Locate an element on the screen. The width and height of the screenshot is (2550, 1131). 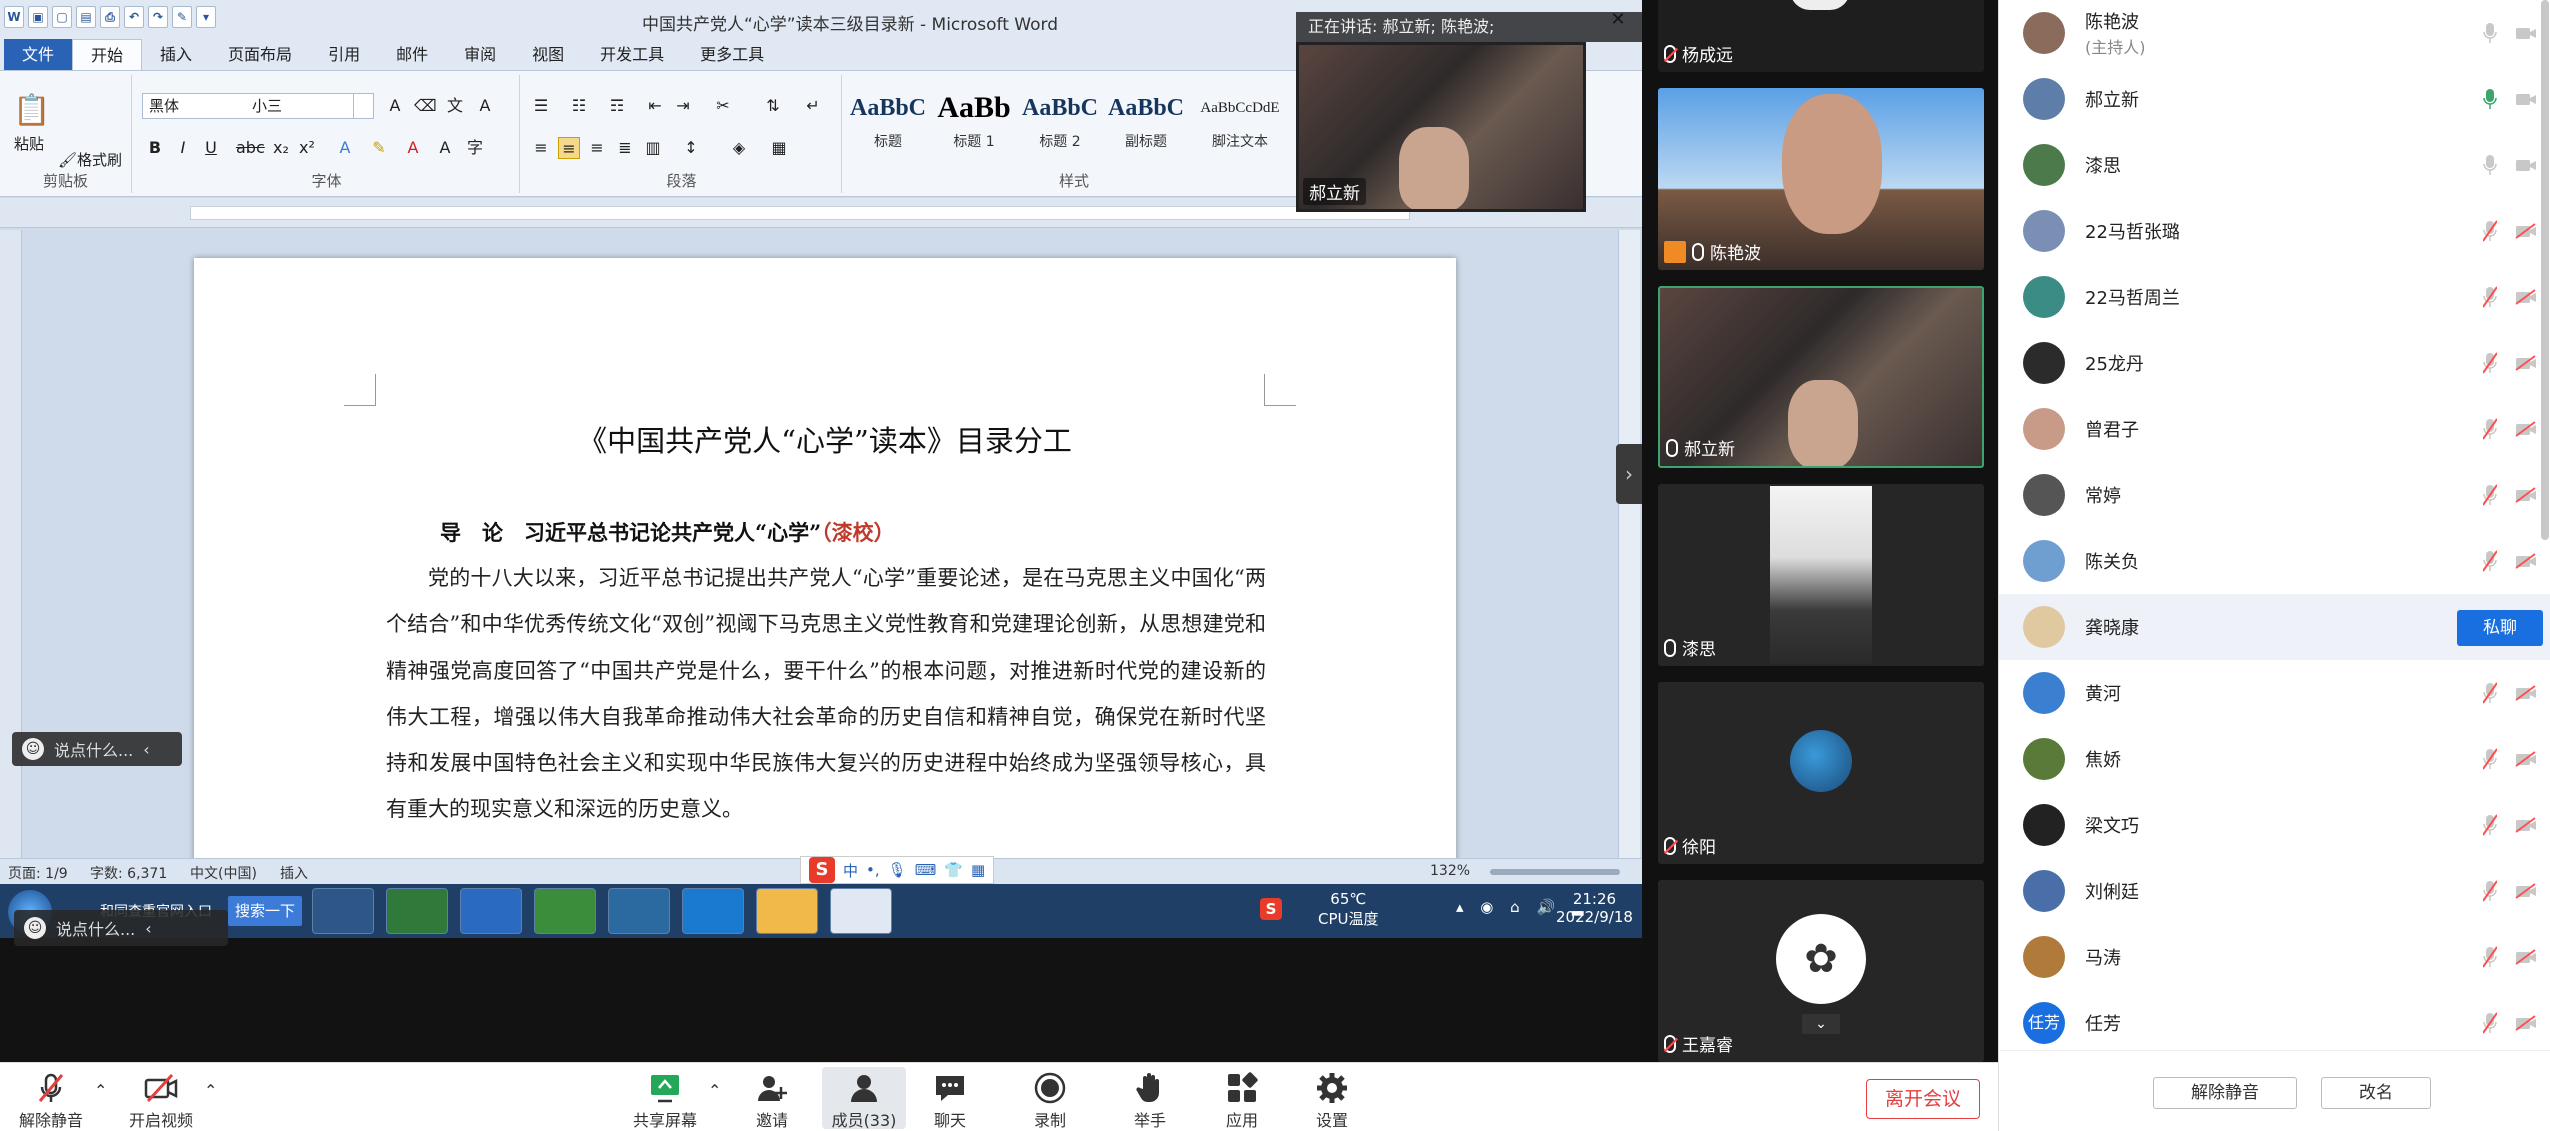
style-heading-2: AaBbC 标题 2 is located at coordinates (1060, 125).